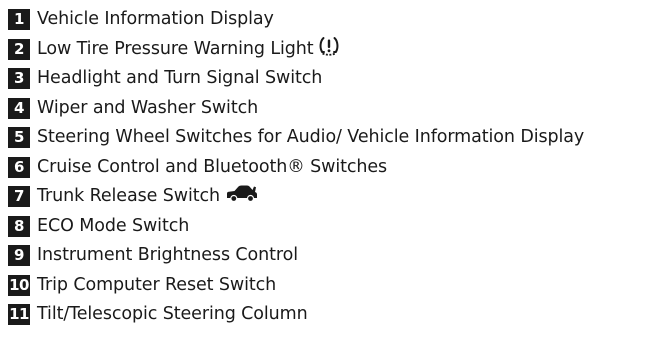 This screenshot has width=658, height=338. Describe the element at coordinates (331, 19) in the screenshot. I see `legend-item-1: 1 Vehicle Information Display` at that location.